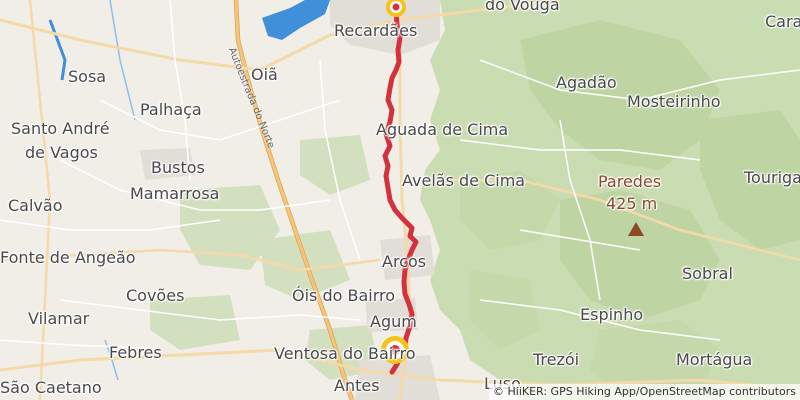 Image resolution: width=800 pixels, height=400 pixels. I want to click on place-label: Touriga, so click(772, 177).